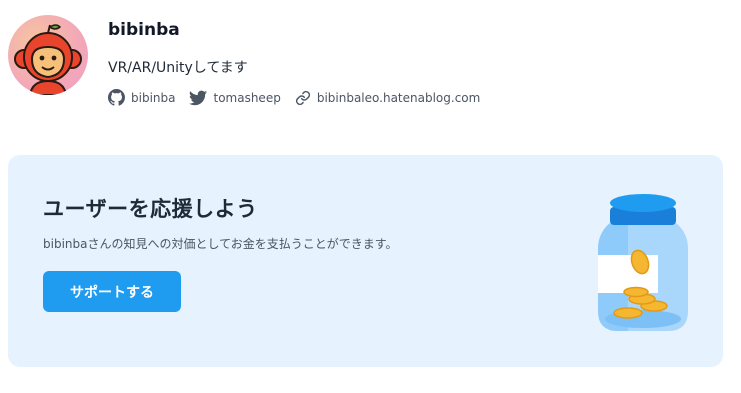 The image size is (741, 393). Describe the element at coordinates (247, 97) in the screenshot. I see `twitter-link-label: tomasheep` at that location.